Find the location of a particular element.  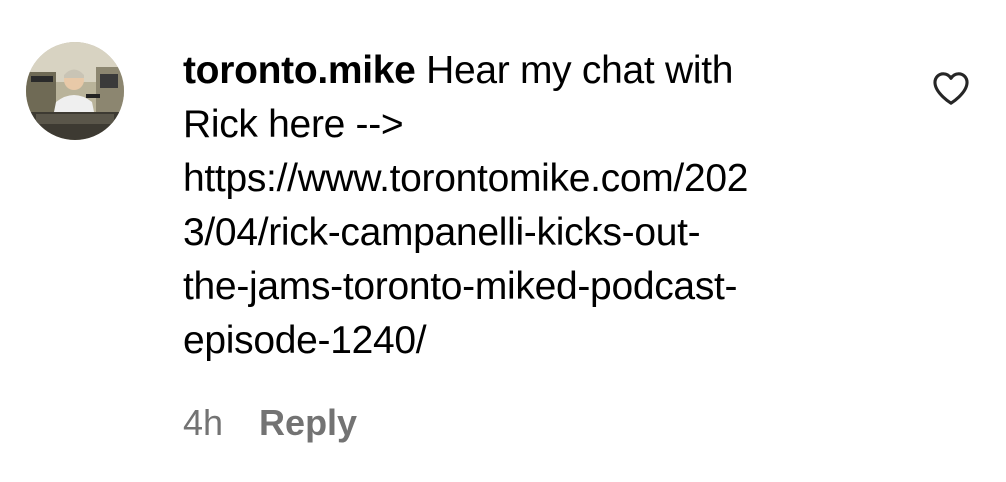

like-button is located at coordinates (951, 88).